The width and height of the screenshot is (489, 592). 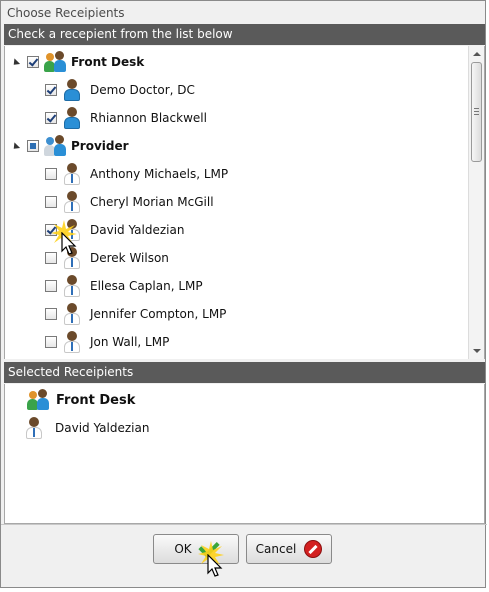 What do you see at coordinates (51, 286) in the screenshot?
I see `checkbox-ellesa-caplan` at bounding box center [51, 286].